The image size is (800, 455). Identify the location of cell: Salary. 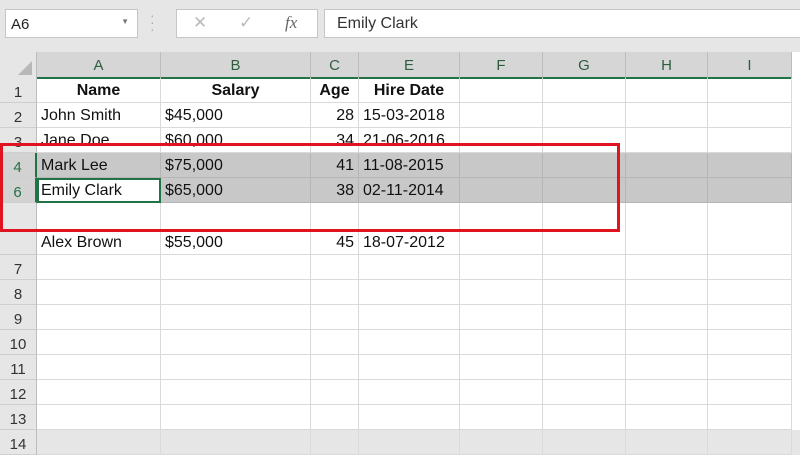
(236, 90).